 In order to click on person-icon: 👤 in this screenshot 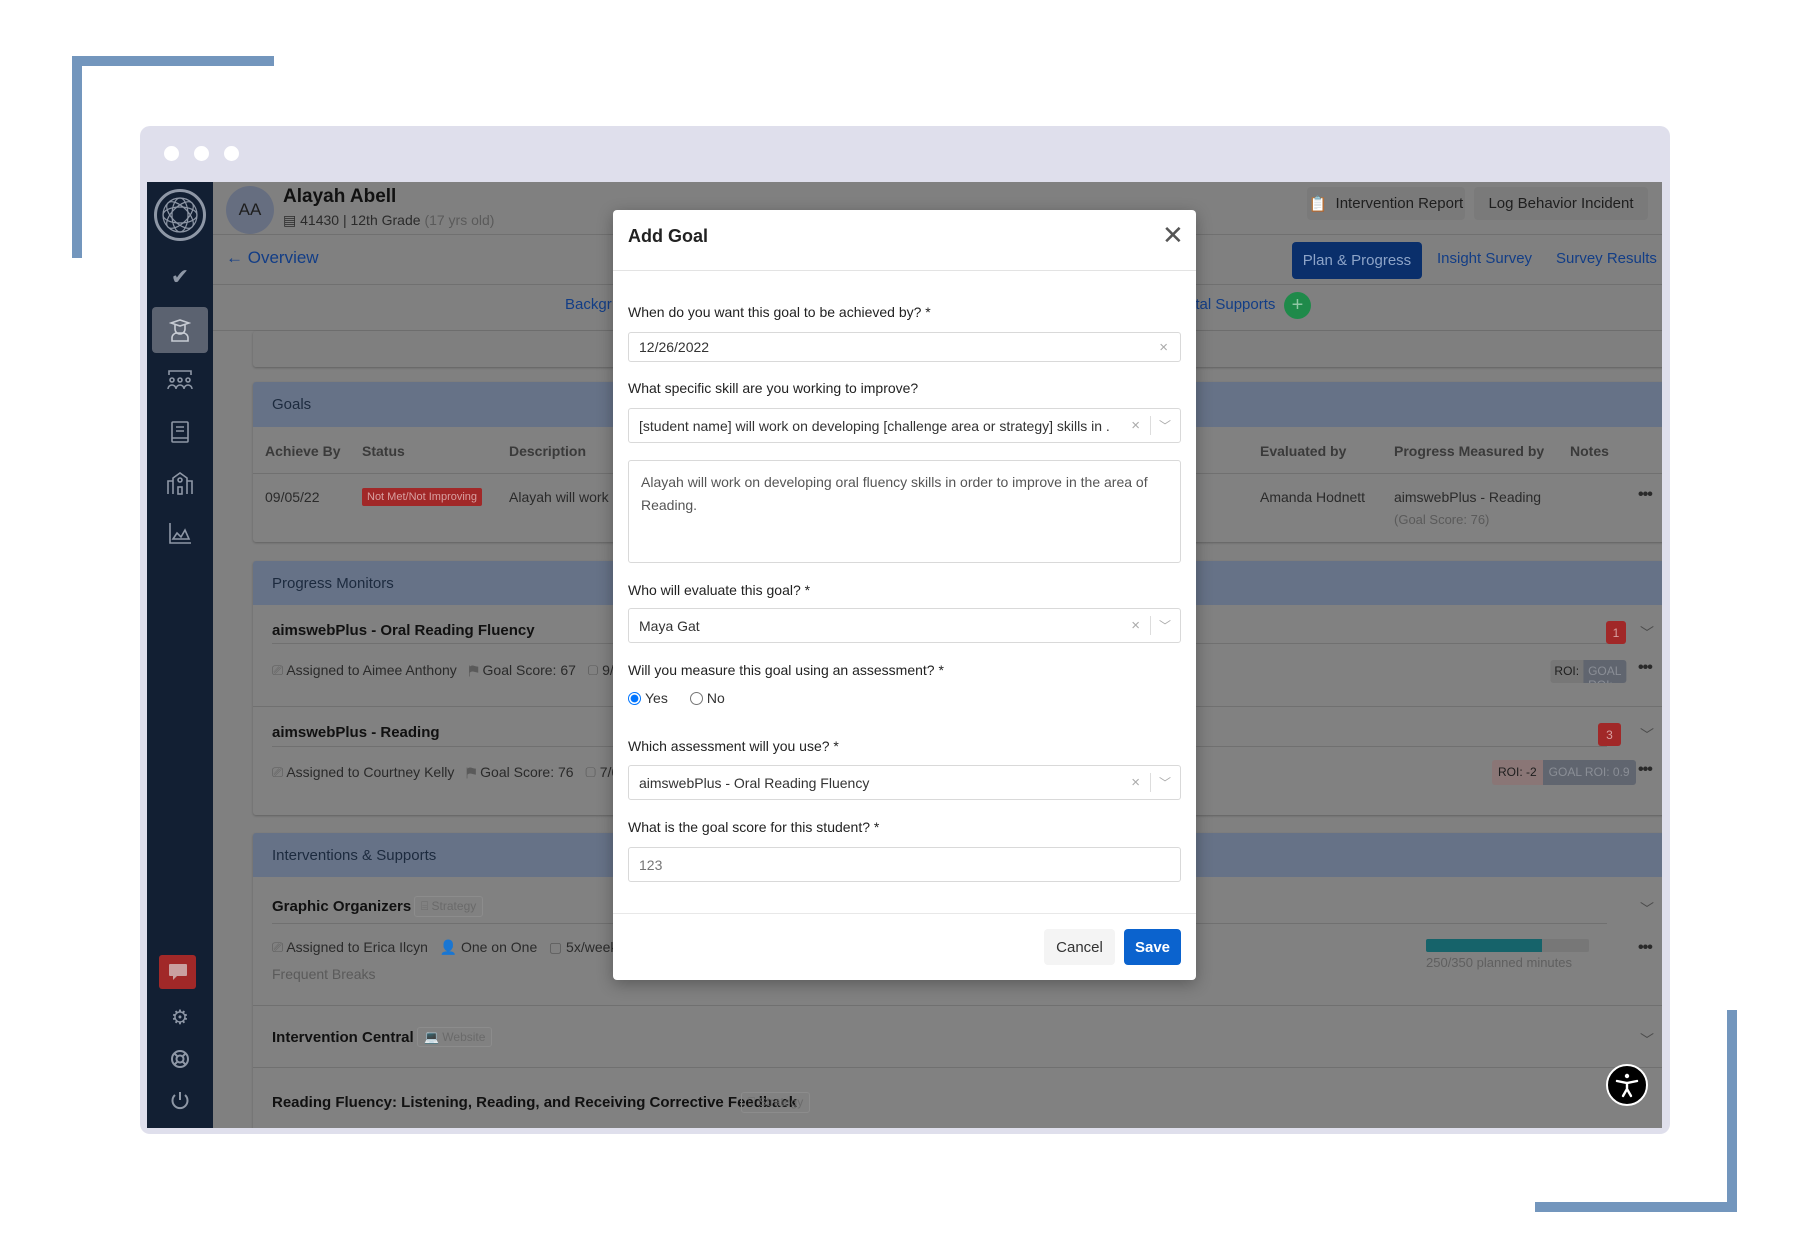, I will do `click(448, 947)`.